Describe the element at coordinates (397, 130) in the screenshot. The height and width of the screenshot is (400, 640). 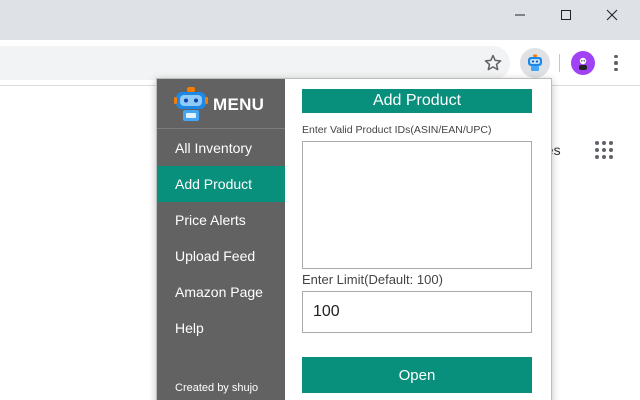
I see `product-ids-label: Enter Valid Product IDs(ASIN/EAN/UPC)` at that location.